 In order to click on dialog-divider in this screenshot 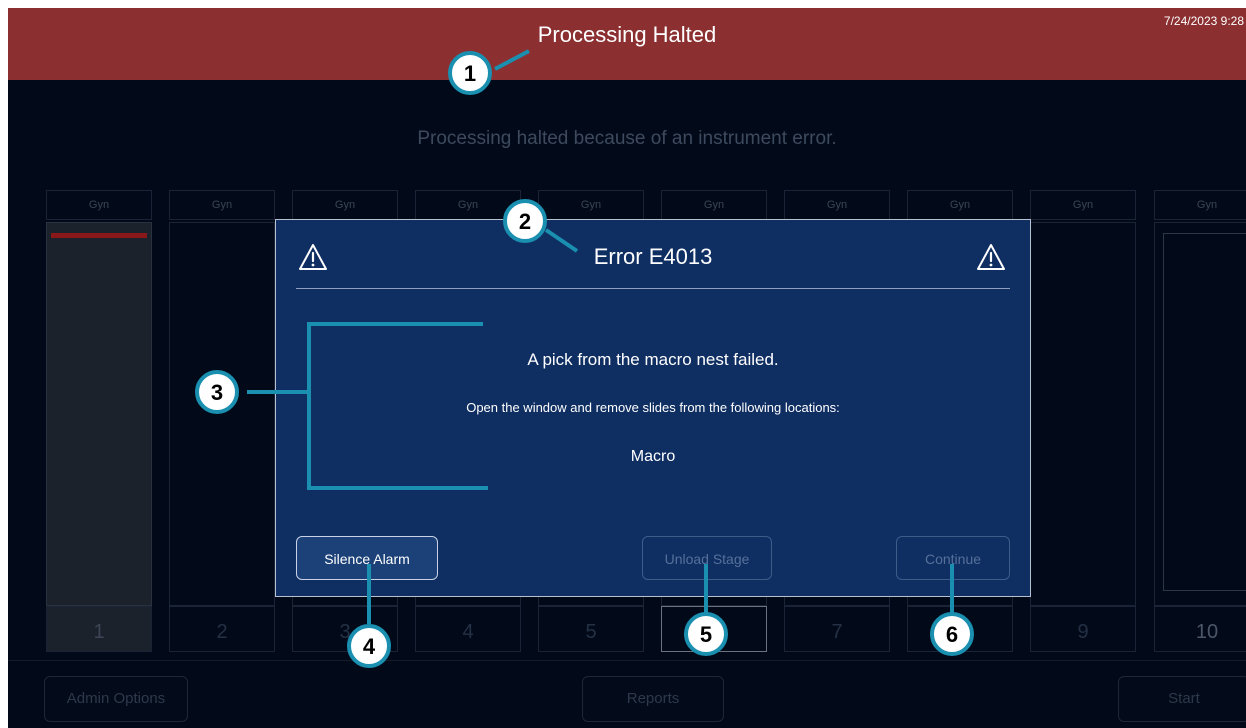, I will do `click(653, 288)`.